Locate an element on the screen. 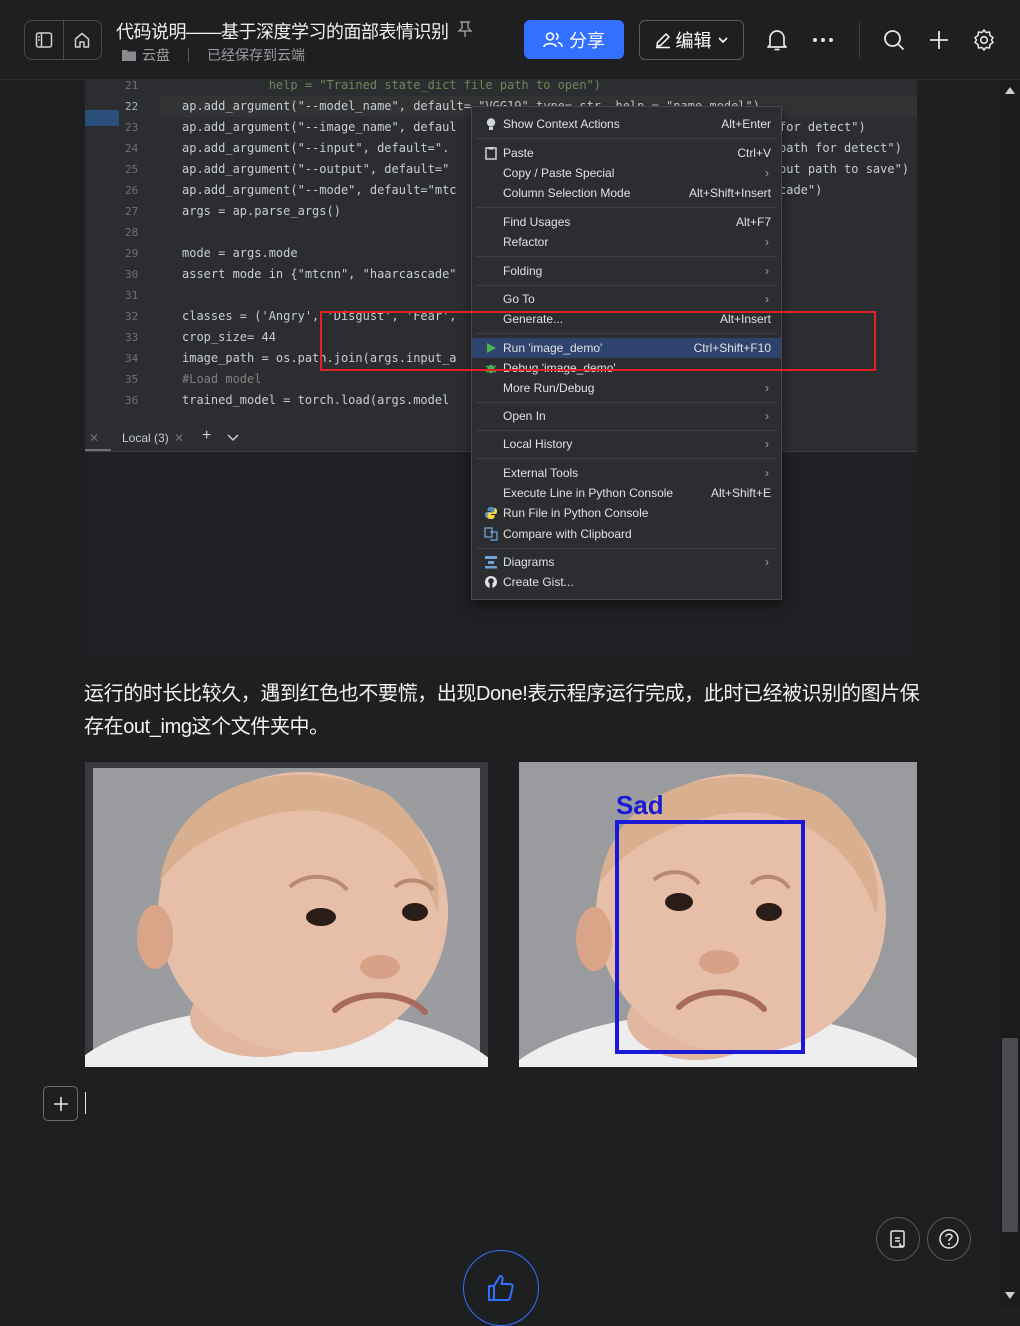 The image size is (1020, 1326). menu-item-diagrams: Diagrams › is located at coordinates (626, 562).